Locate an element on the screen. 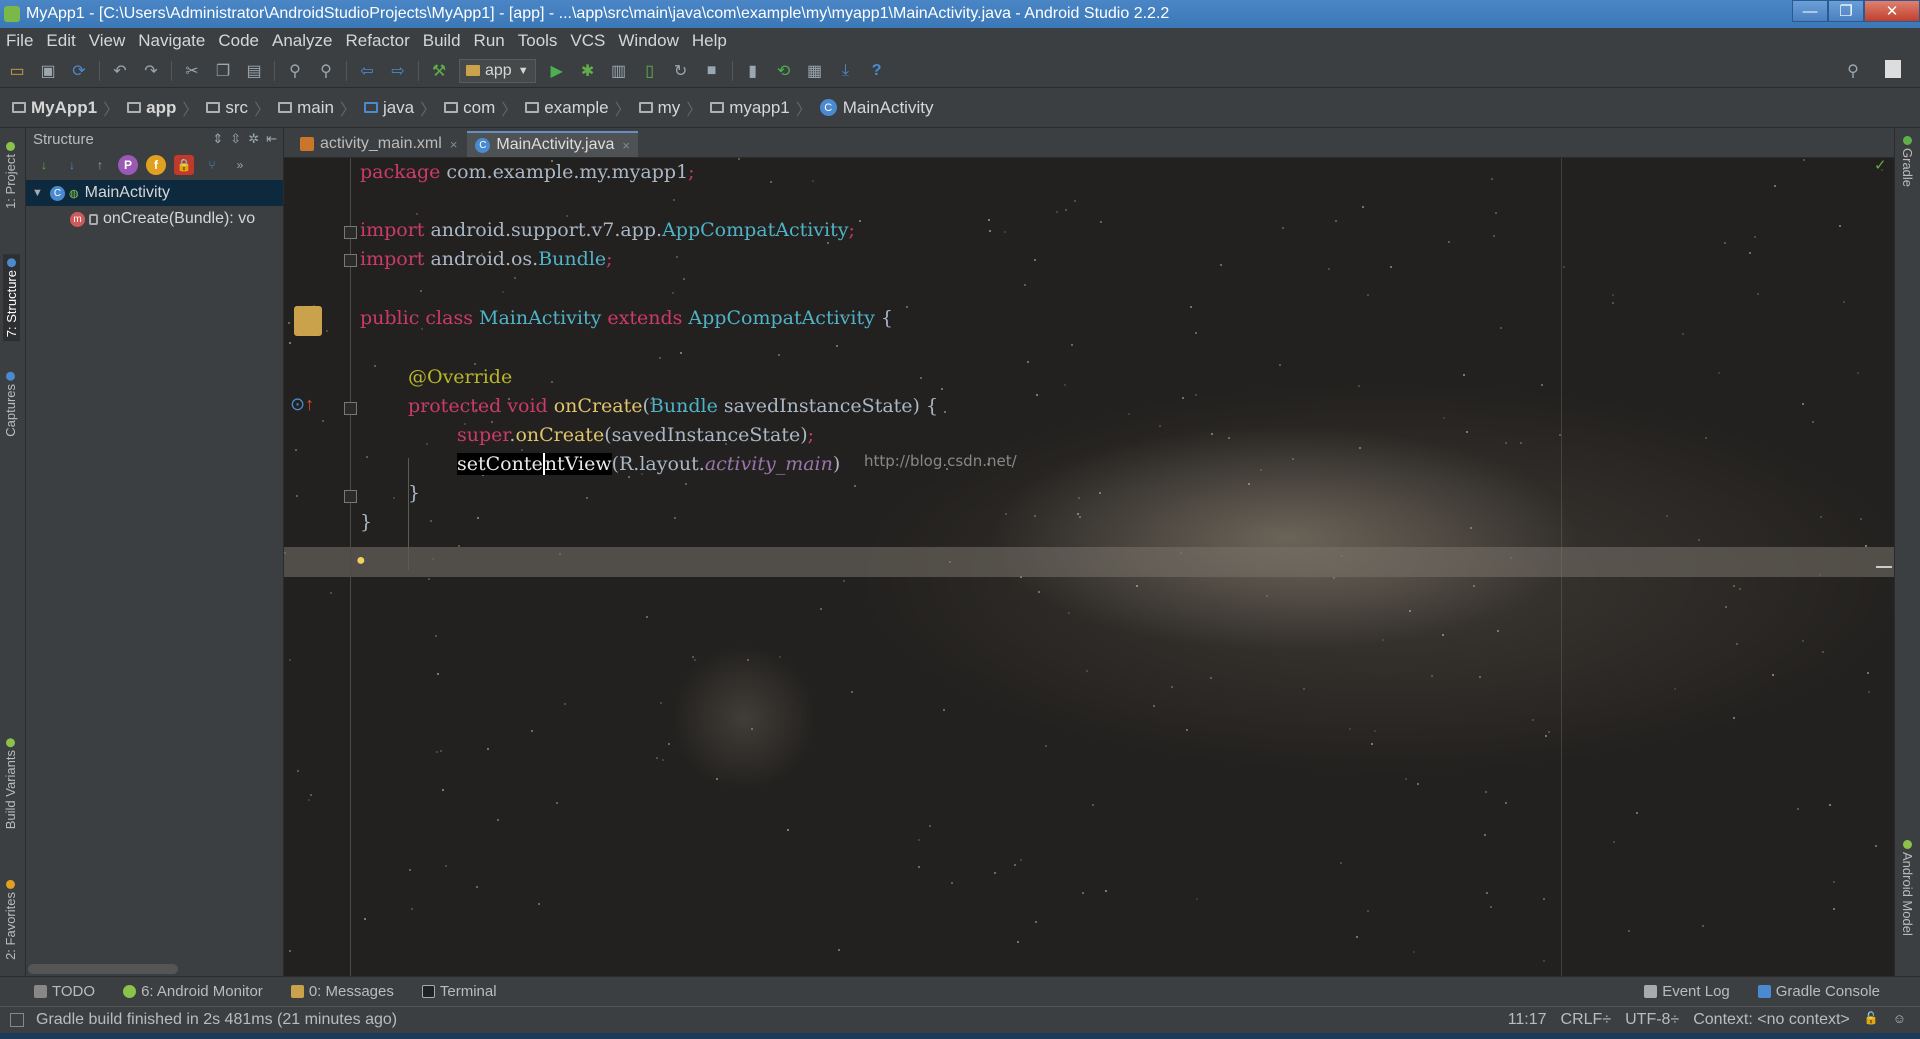  structure-scrollbar is located at coordinates (103, 969).